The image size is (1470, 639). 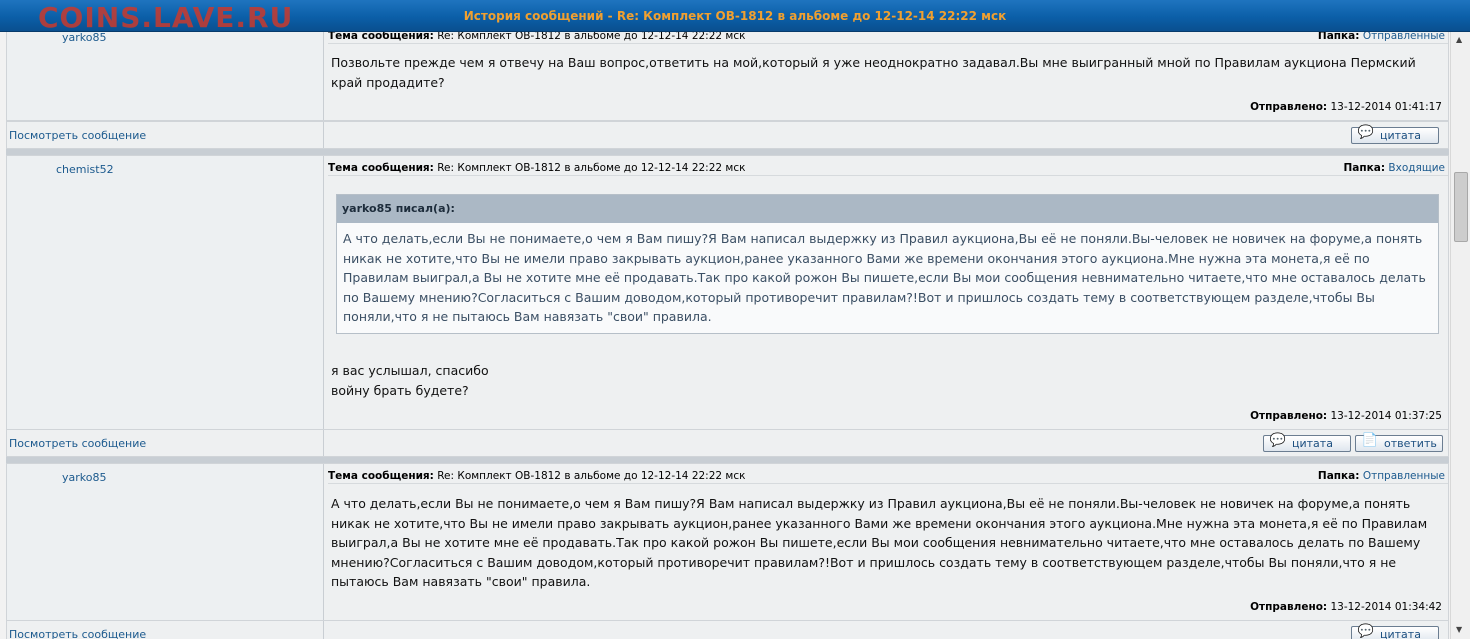 I want to click on sent-time: 13-12-2014 01:41:17, so click(x=1386, y=107).